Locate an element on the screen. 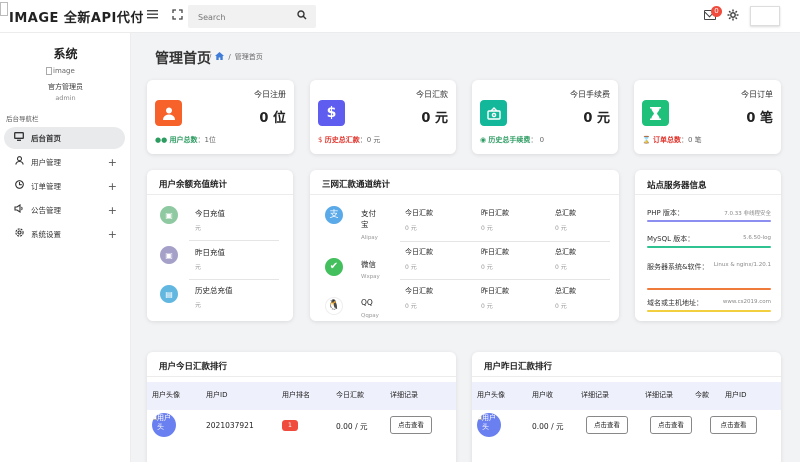  channel-name: 支付宝 is located at coordinates (368, 219).